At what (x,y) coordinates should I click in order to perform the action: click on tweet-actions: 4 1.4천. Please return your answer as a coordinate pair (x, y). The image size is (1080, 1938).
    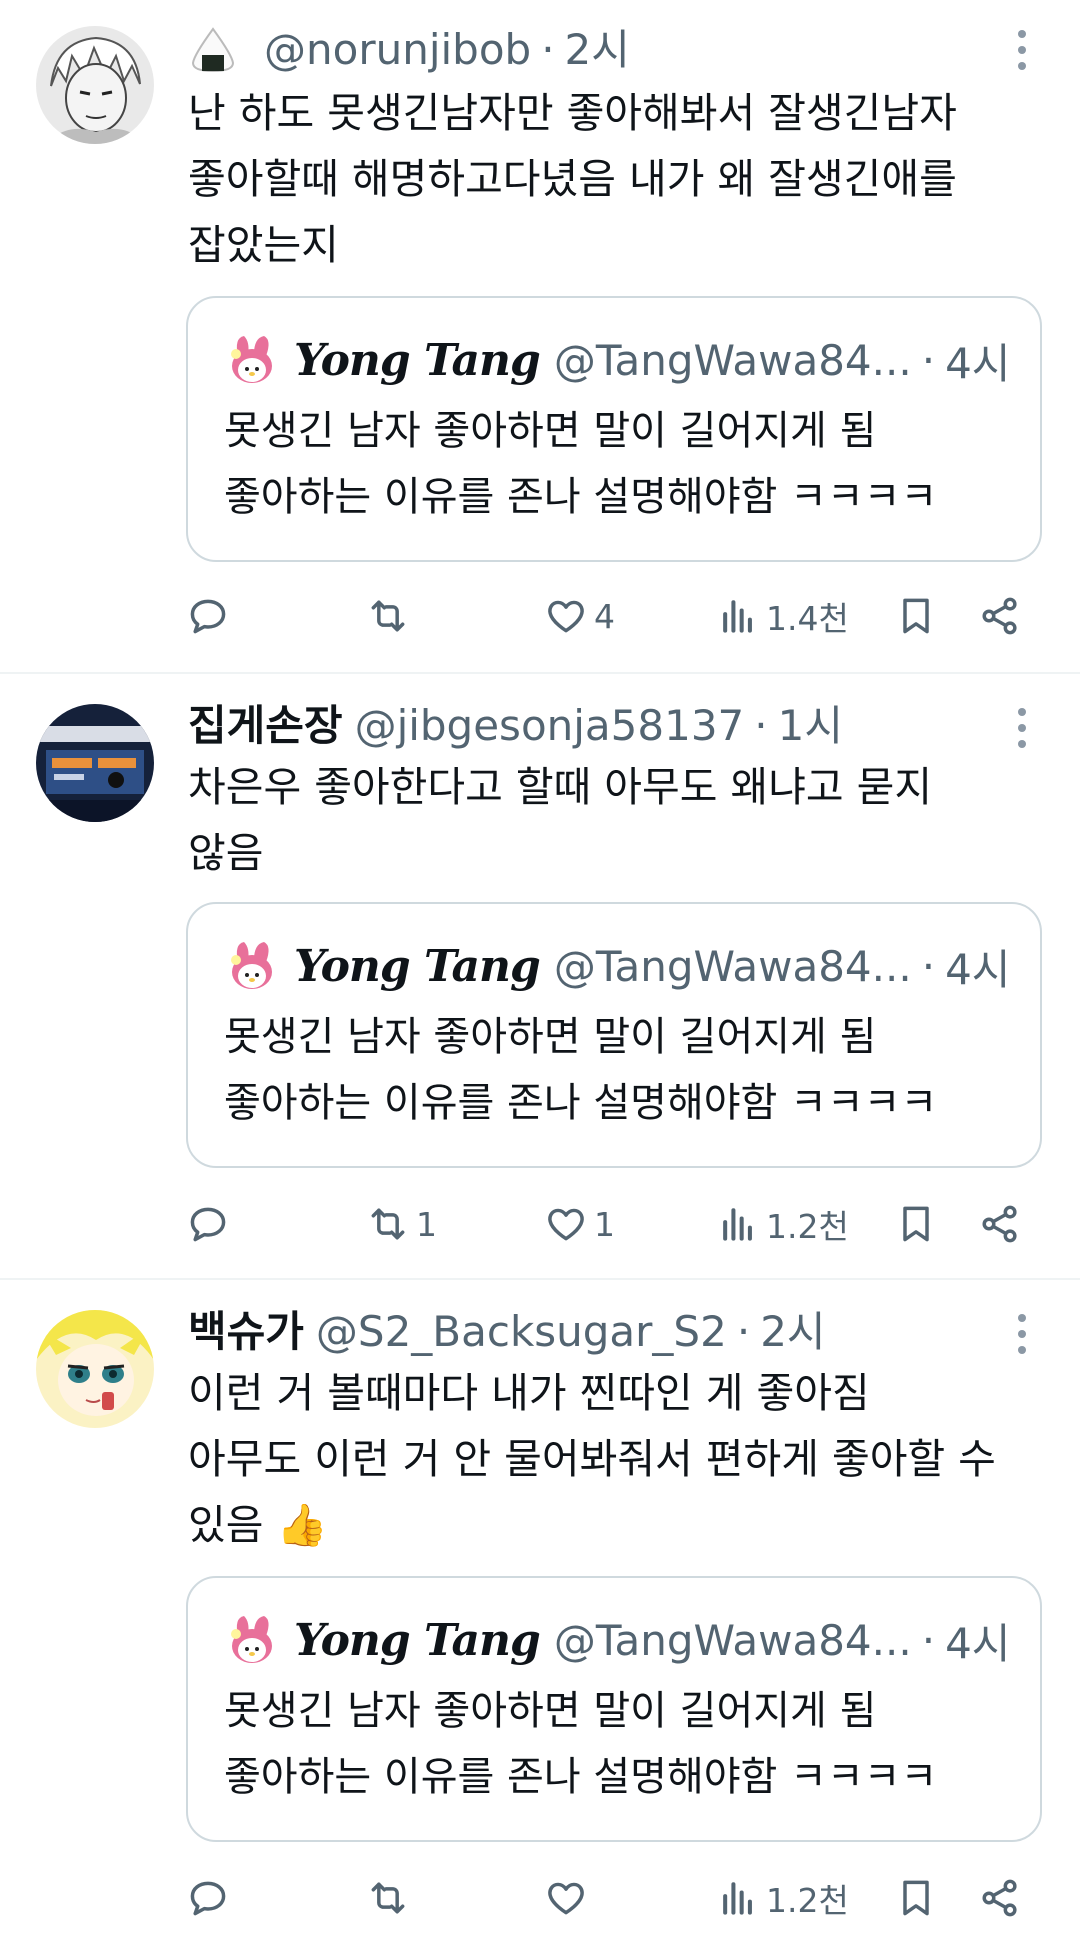
    Looking at the image, I should click on (540, 616).